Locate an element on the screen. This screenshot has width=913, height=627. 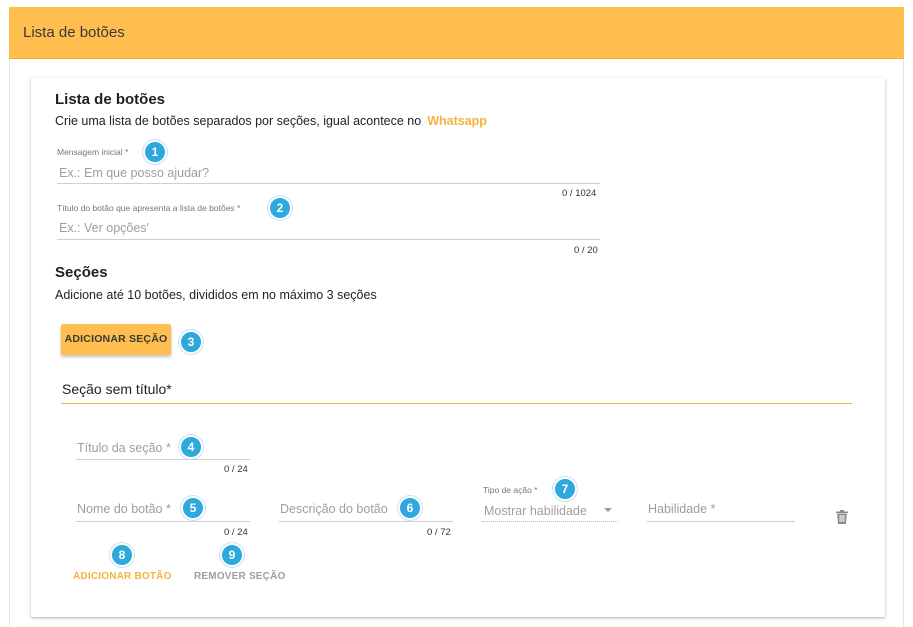
list-button-title-counter: 0 / 20 is located at coordinates (586, 250).